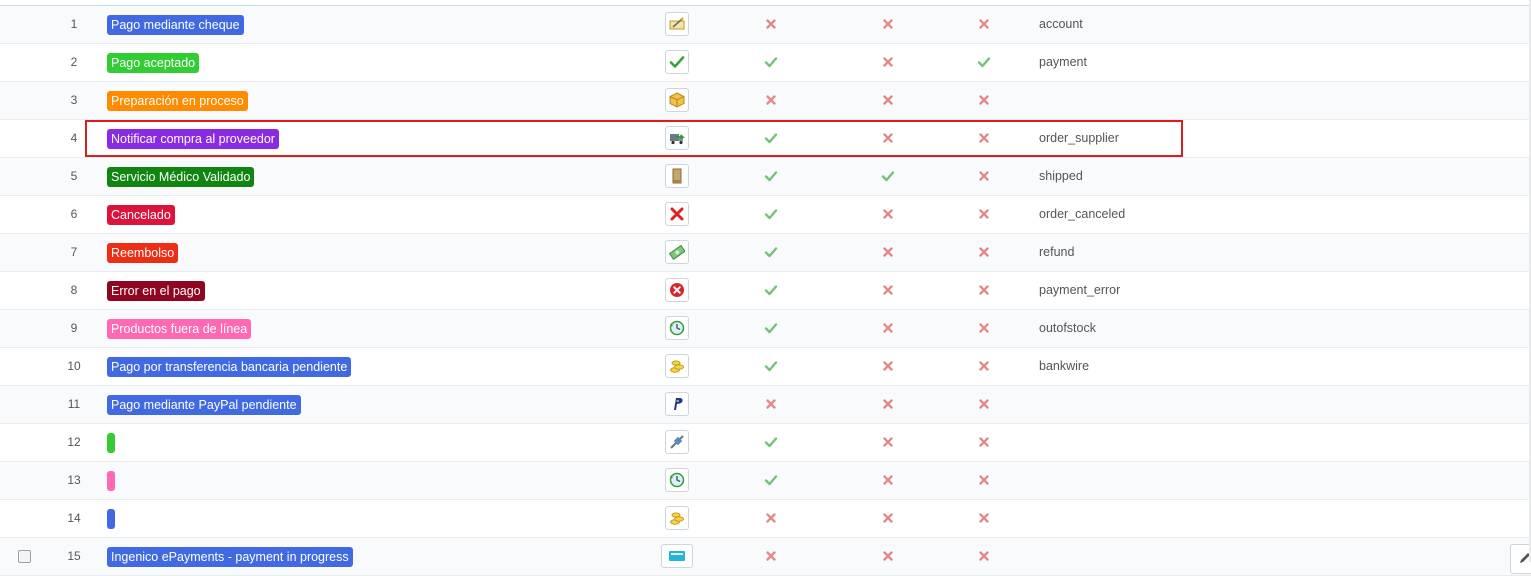  What do you see at coordinates (634, 138) in the screenshot?
I see `highlight-box` at bounding box center [634, 138].